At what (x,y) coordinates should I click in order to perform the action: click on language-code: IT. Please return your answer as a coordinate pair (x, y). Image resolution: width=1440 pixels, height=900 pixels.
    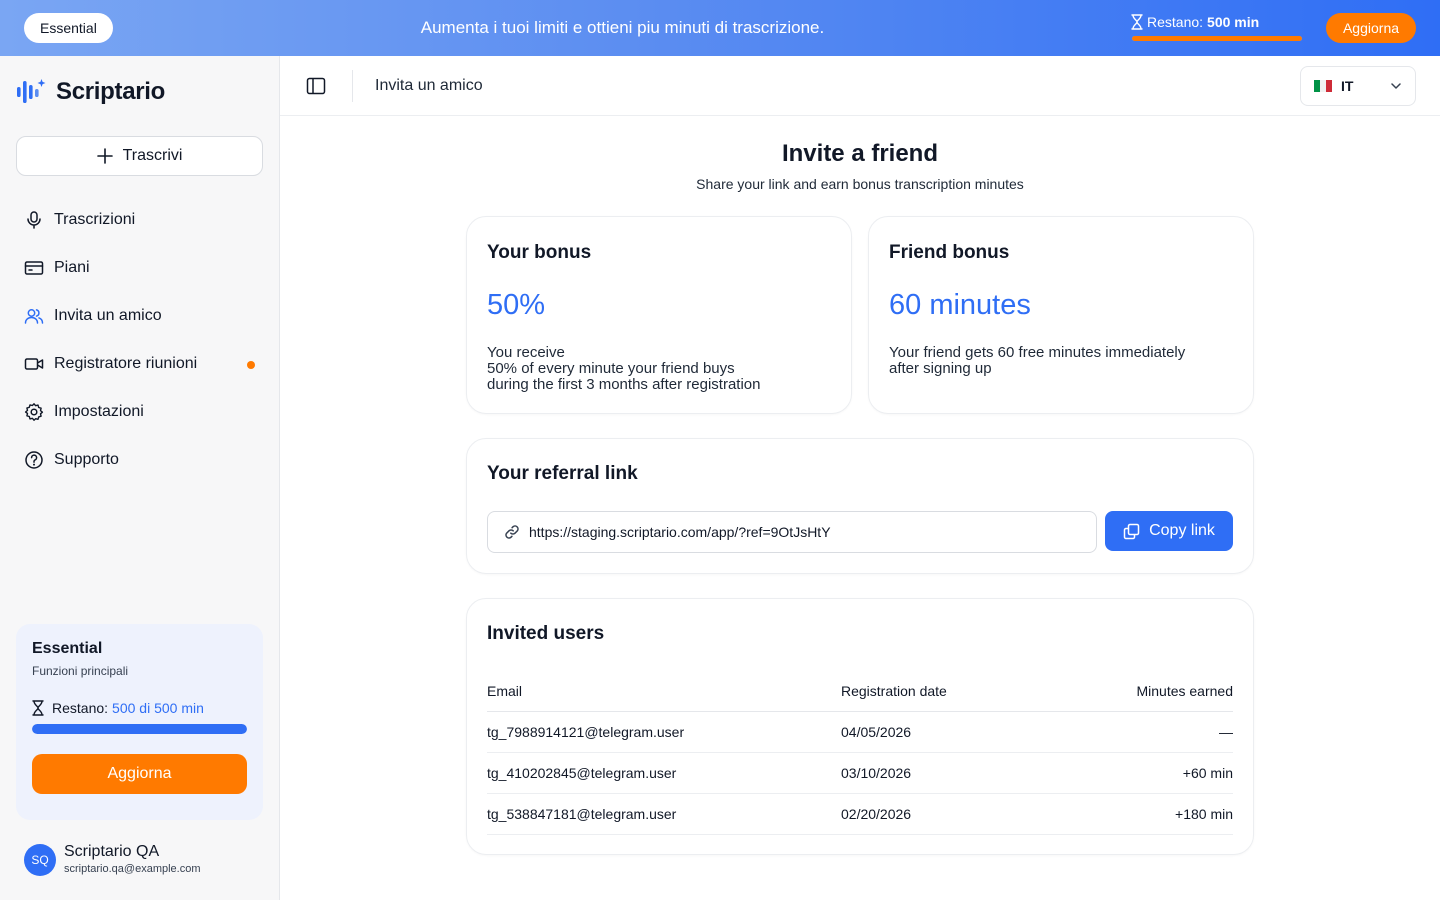
    Looking at the image, I should click on (1347, 86).